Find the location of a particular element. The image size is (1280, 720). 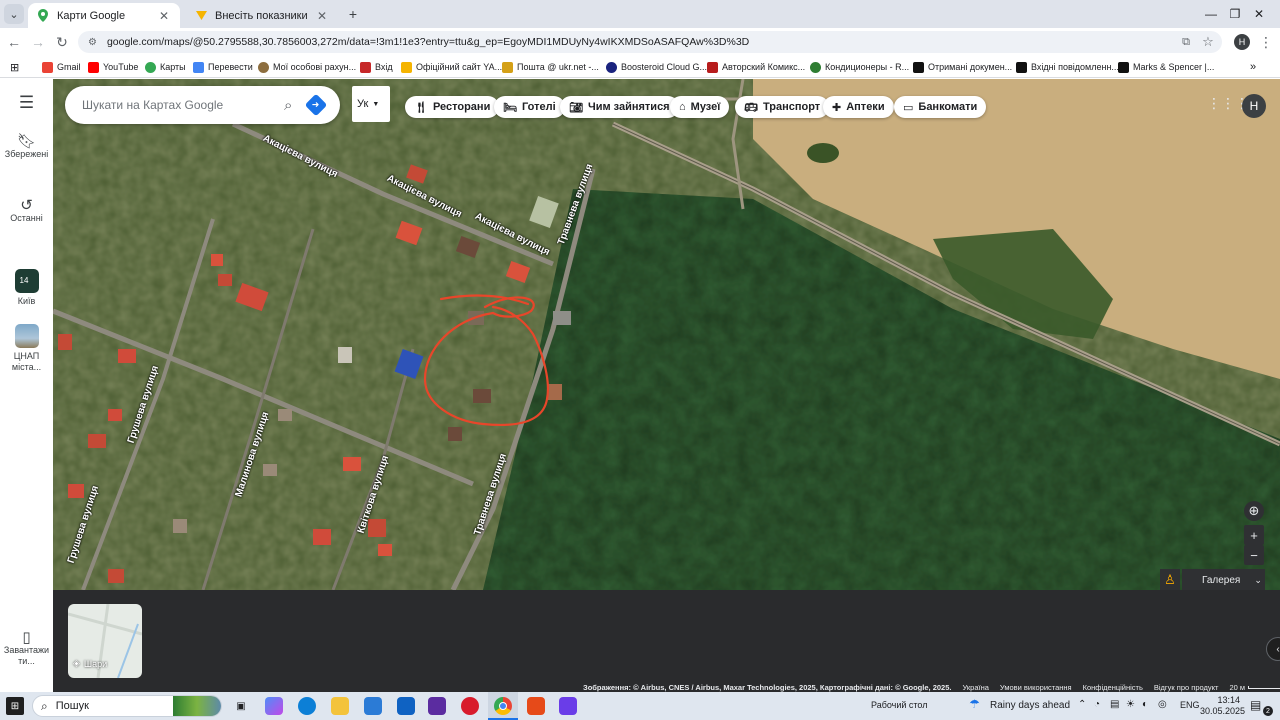

rail-recent-label: Останні is located at coordinates (26, 218).